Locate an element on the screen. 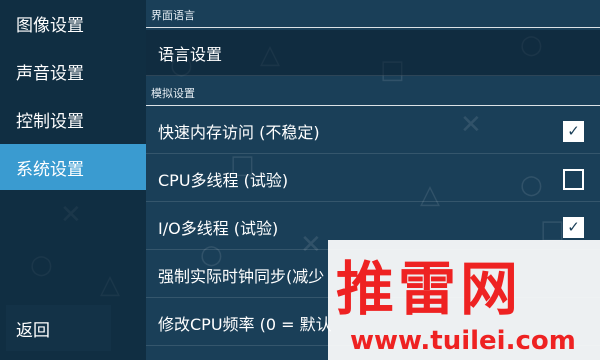 Image resolution: width=600 pixels, height=360 pixels. sidebar-item-label: 控制设置 is located at coordinates (50, 121).